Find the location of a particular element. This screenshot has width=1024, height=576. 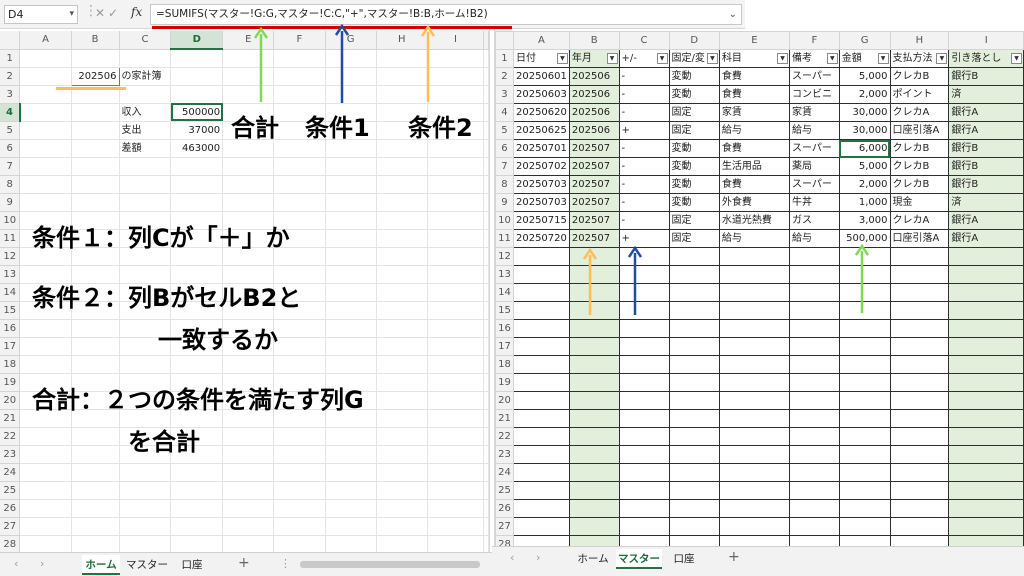

expense-value: 37000 is located at coordinates (197, 130).